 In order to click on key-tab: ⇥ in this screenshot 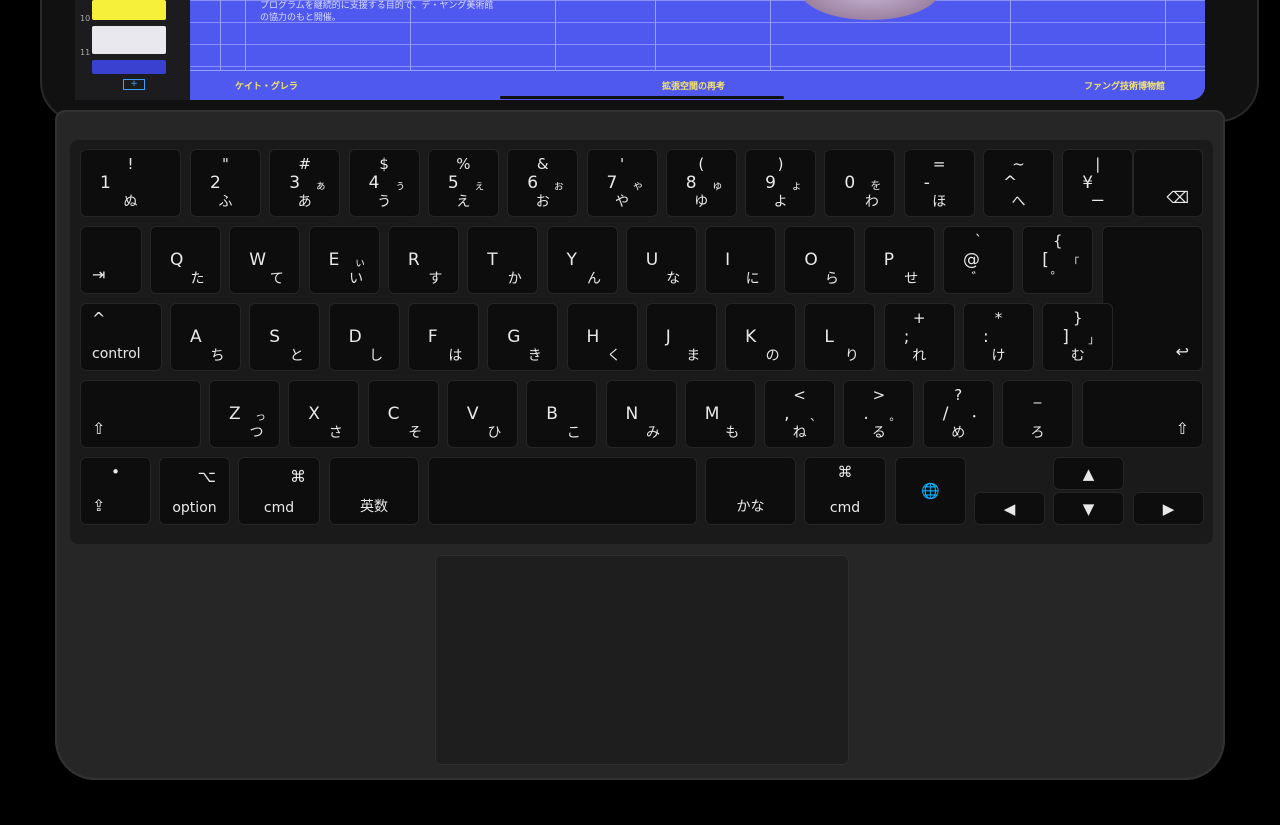, I will do `click(111, 260)`.